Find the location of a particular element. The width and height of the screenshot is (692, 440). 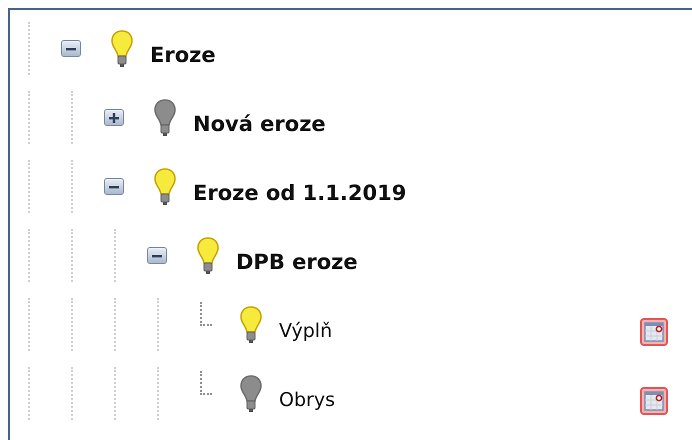

layer-label: DPB eroze is located at coordinates (297, 262).